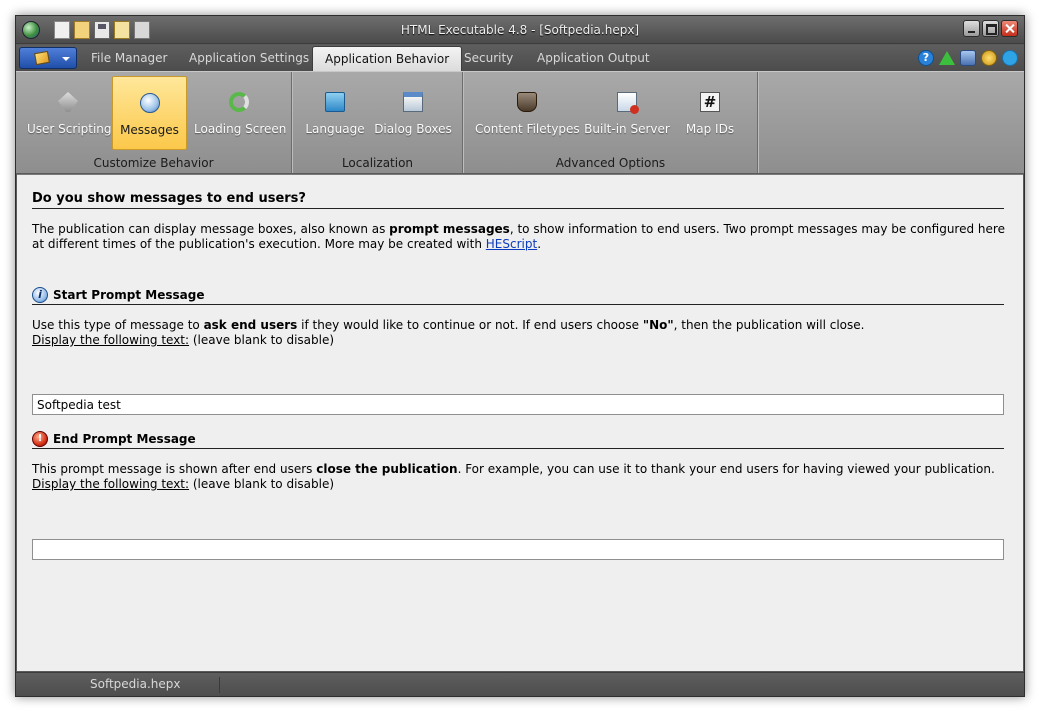  Describe the element at coordinates (387, 469) in the screenshot. I see `end-desc-bold: close the publication` at that location.